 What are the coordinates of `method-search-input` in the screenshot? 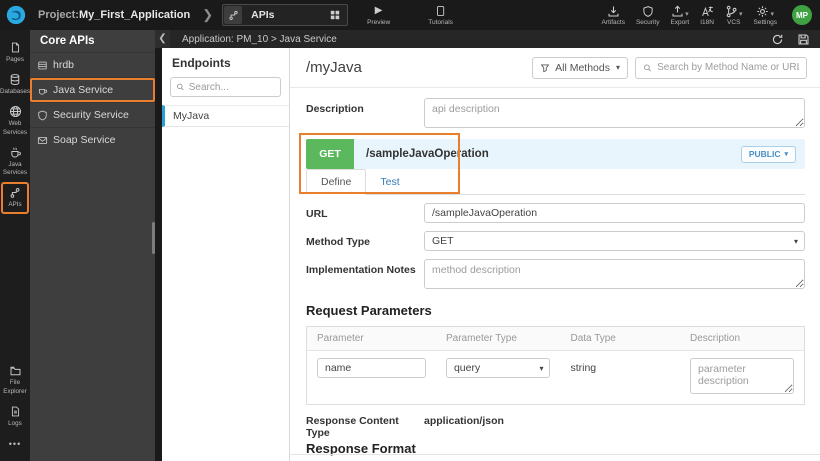 It's located at (728, 67).